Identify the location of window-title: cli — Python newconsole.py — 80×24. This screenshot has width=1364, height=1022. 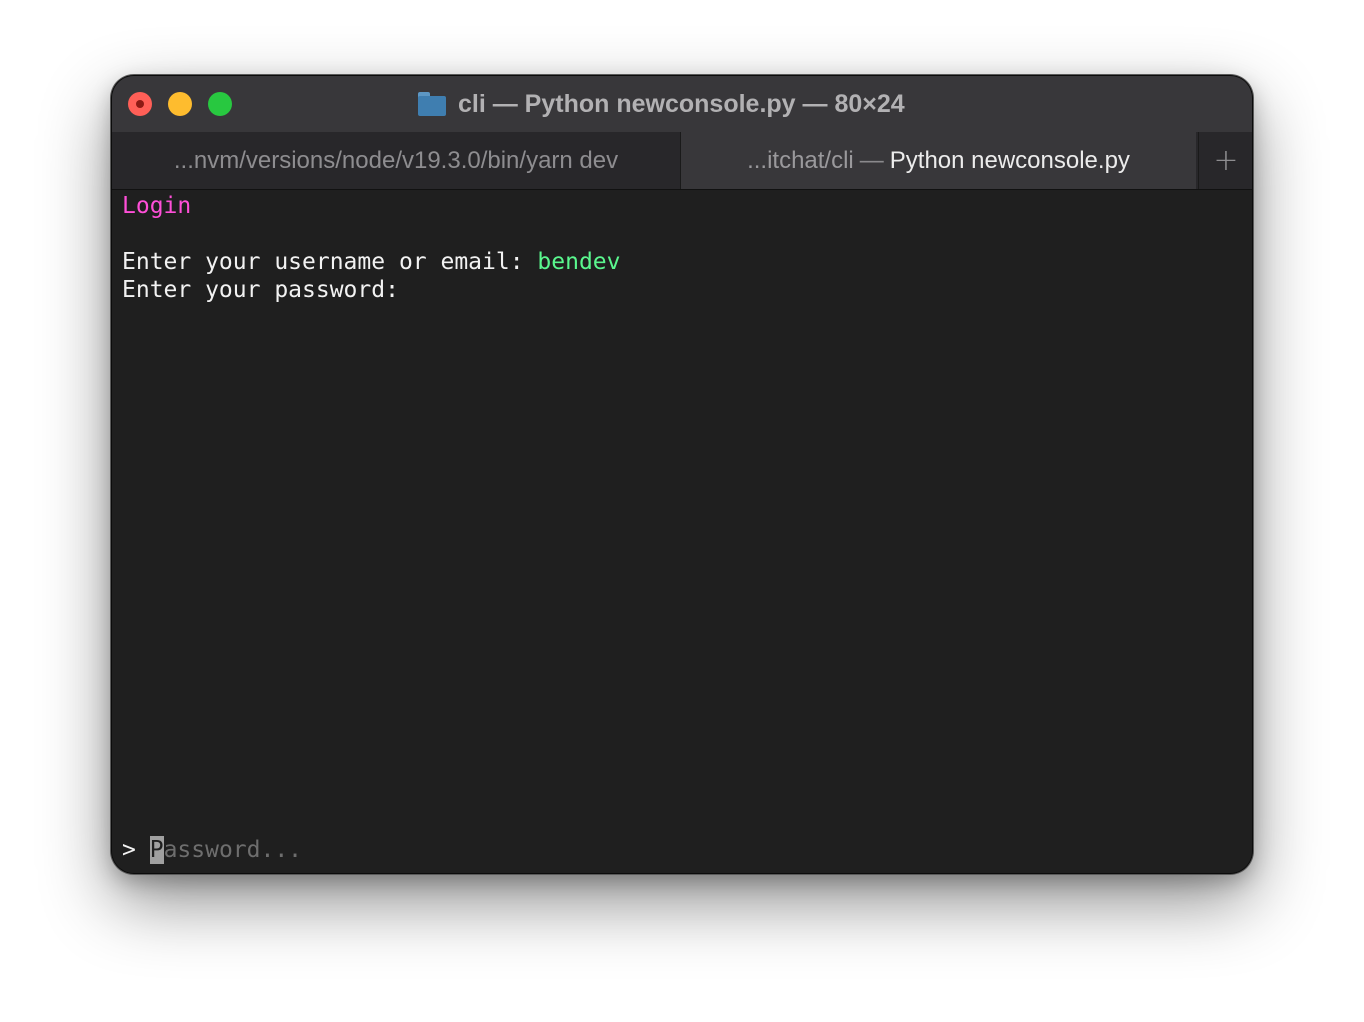
(681, 103).